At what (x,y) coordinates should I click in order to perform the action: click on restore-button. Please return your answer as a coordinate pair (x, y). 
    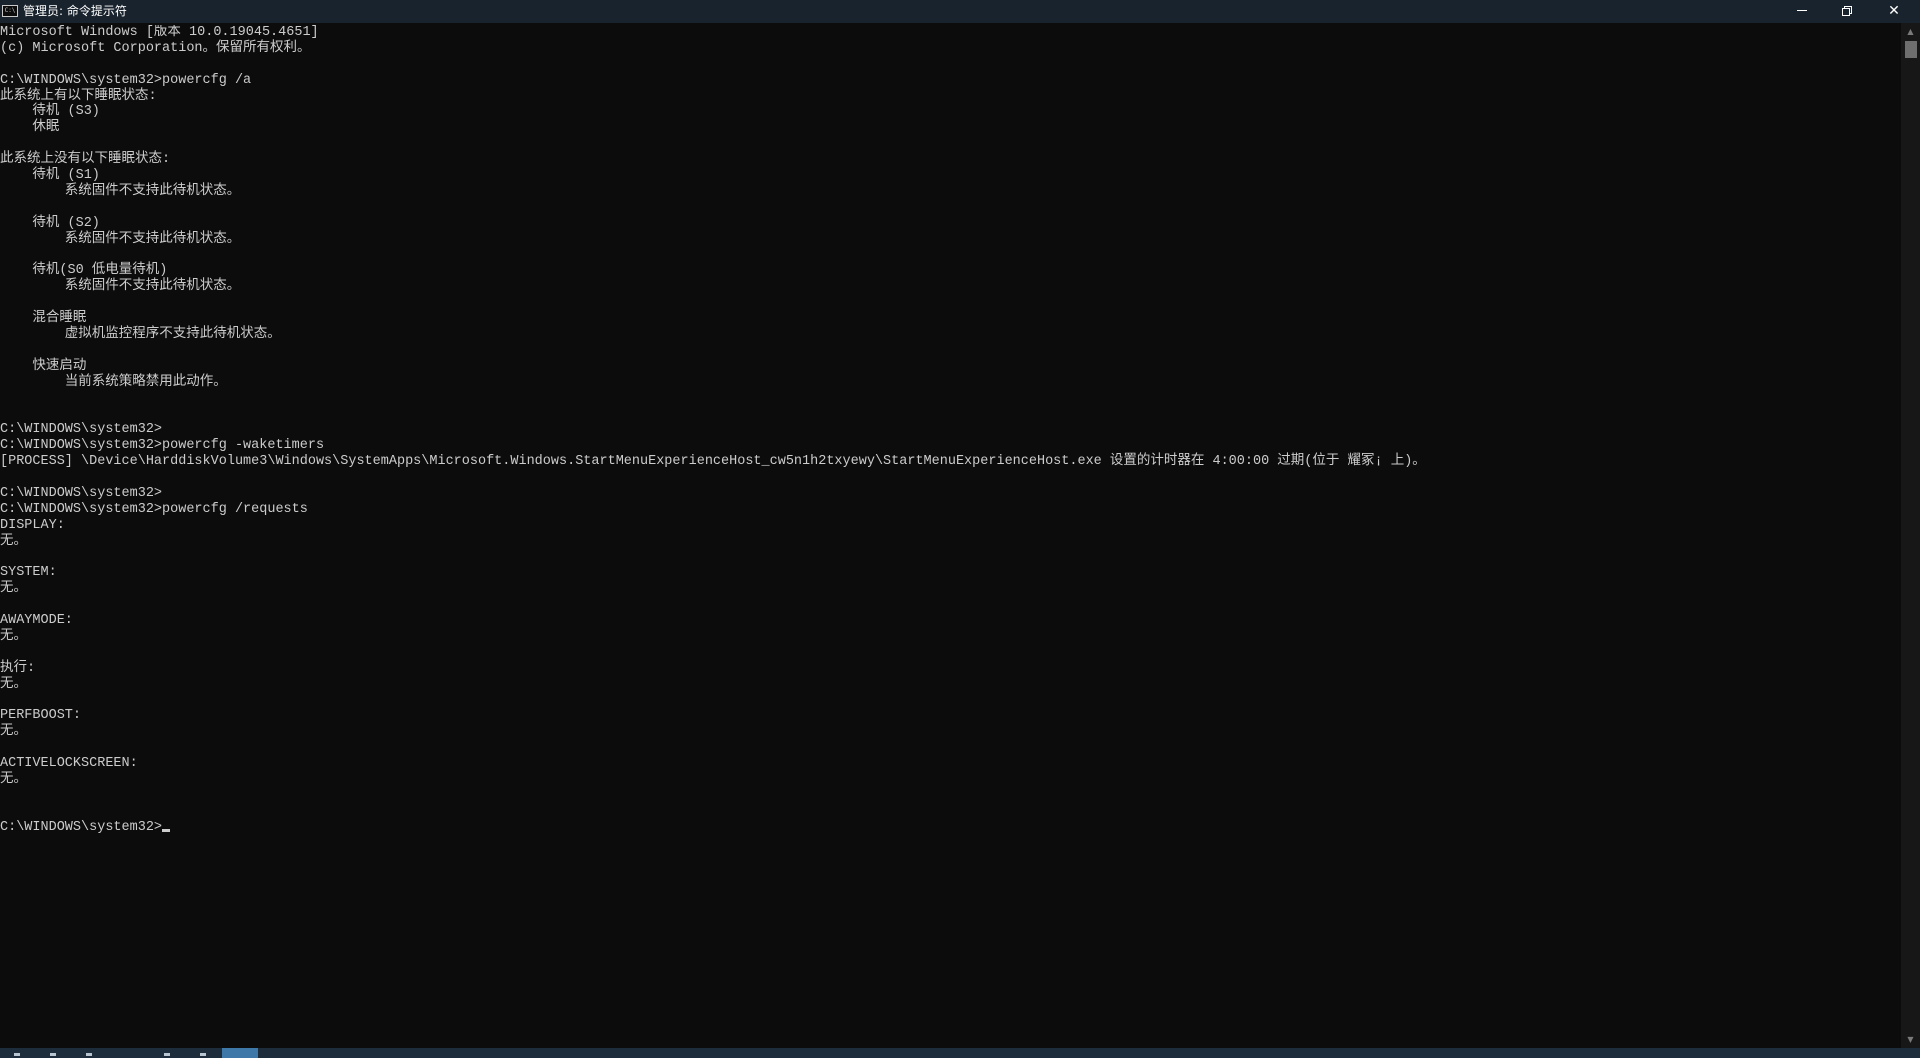
    Looking at the image, I should click on (1848, 11).